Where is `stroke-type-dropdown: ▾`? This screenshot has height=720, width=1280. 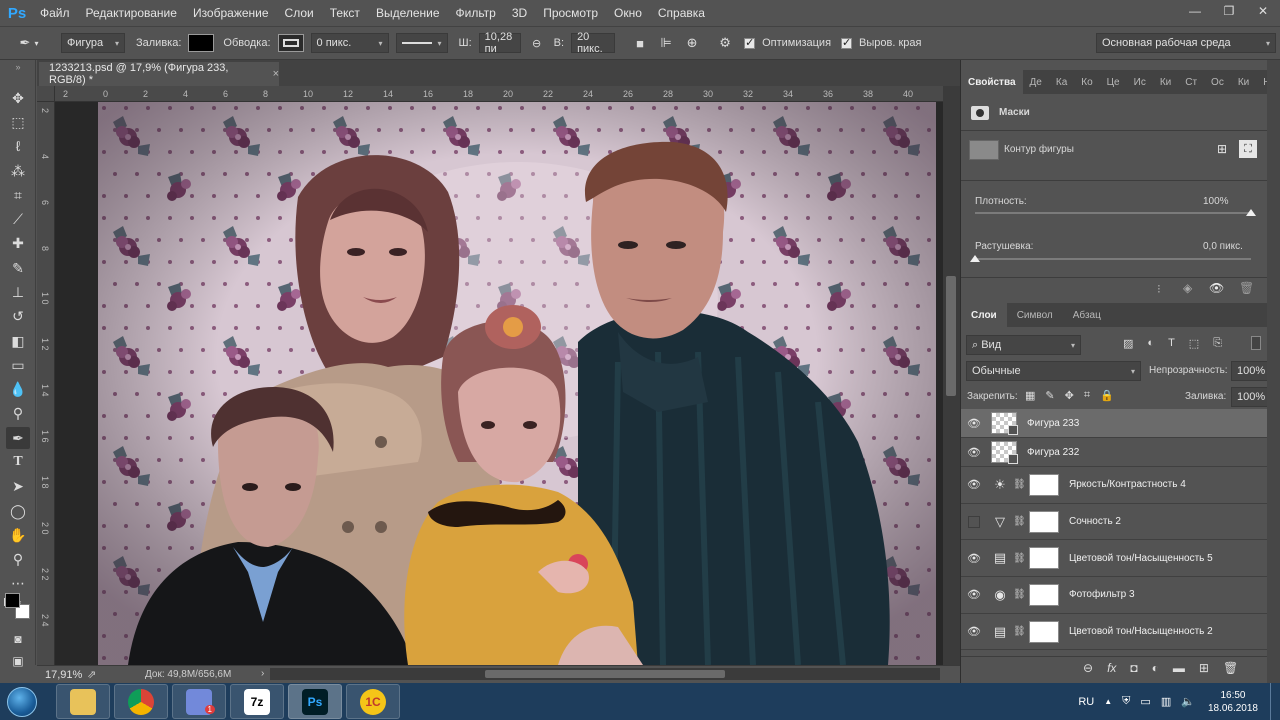
stroke-type-dropdown: ▾ is located at coordinates (421, 43).